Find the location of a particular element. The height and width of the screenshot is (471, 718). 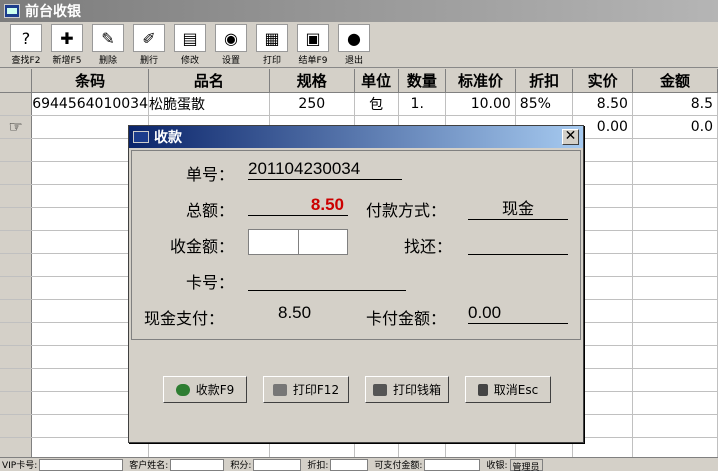

customer-name-field is located at coordinates (197, 464).